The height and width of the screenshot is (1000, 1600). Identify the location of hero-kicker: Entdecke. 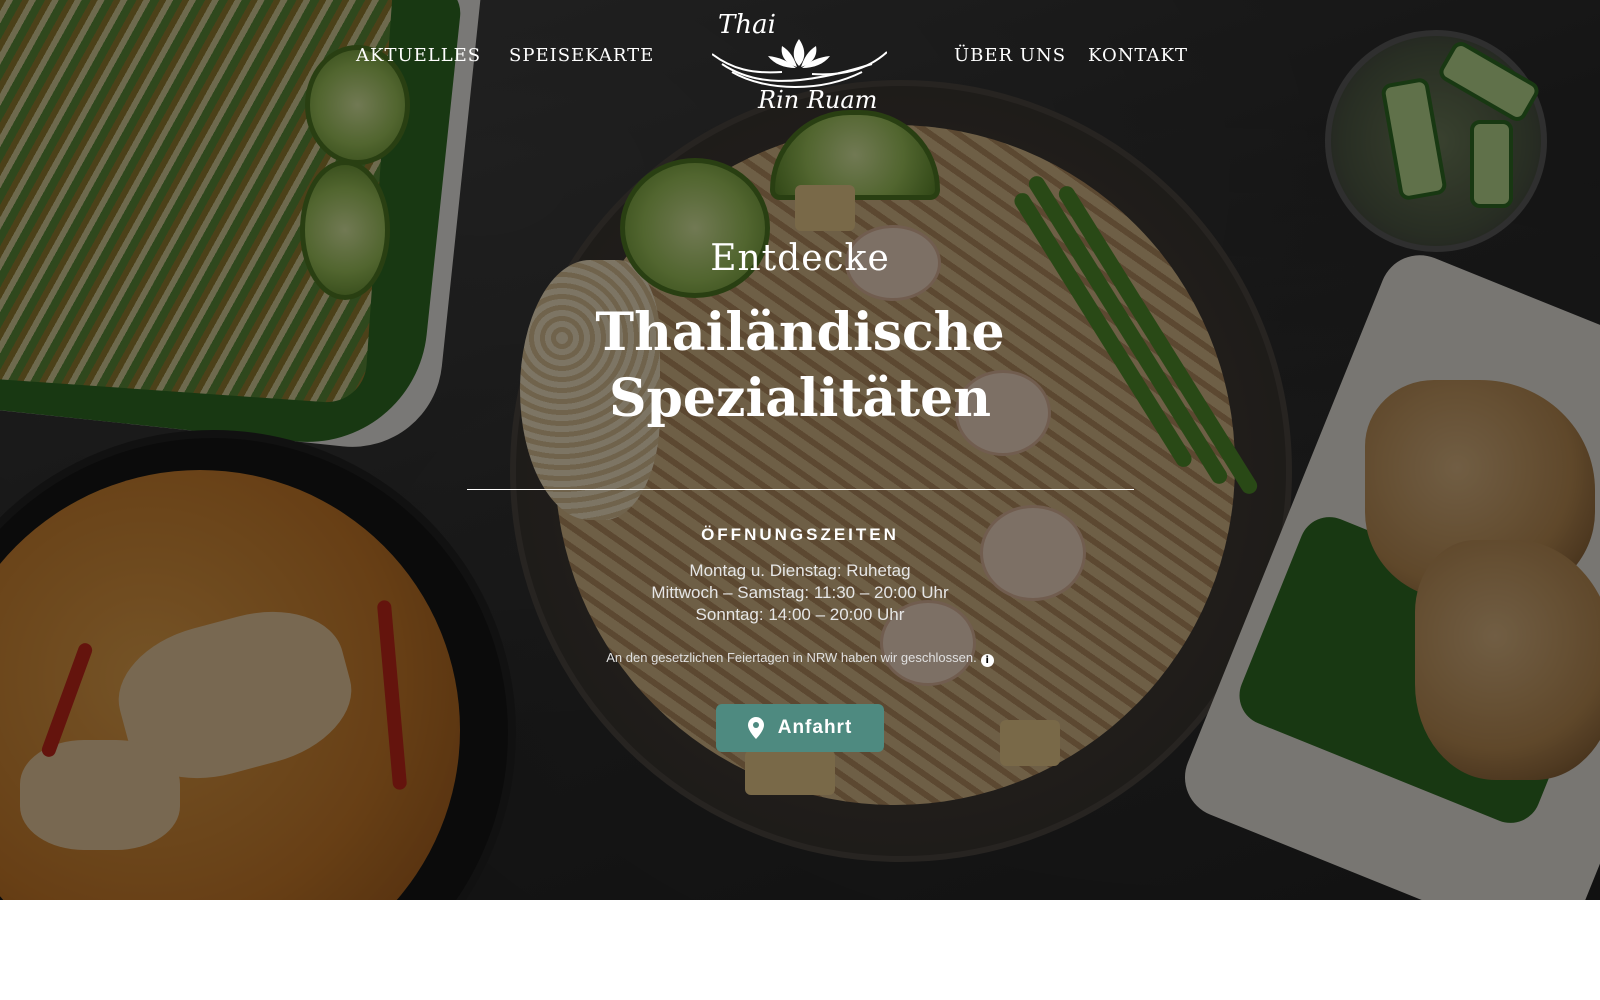
(800, 258).